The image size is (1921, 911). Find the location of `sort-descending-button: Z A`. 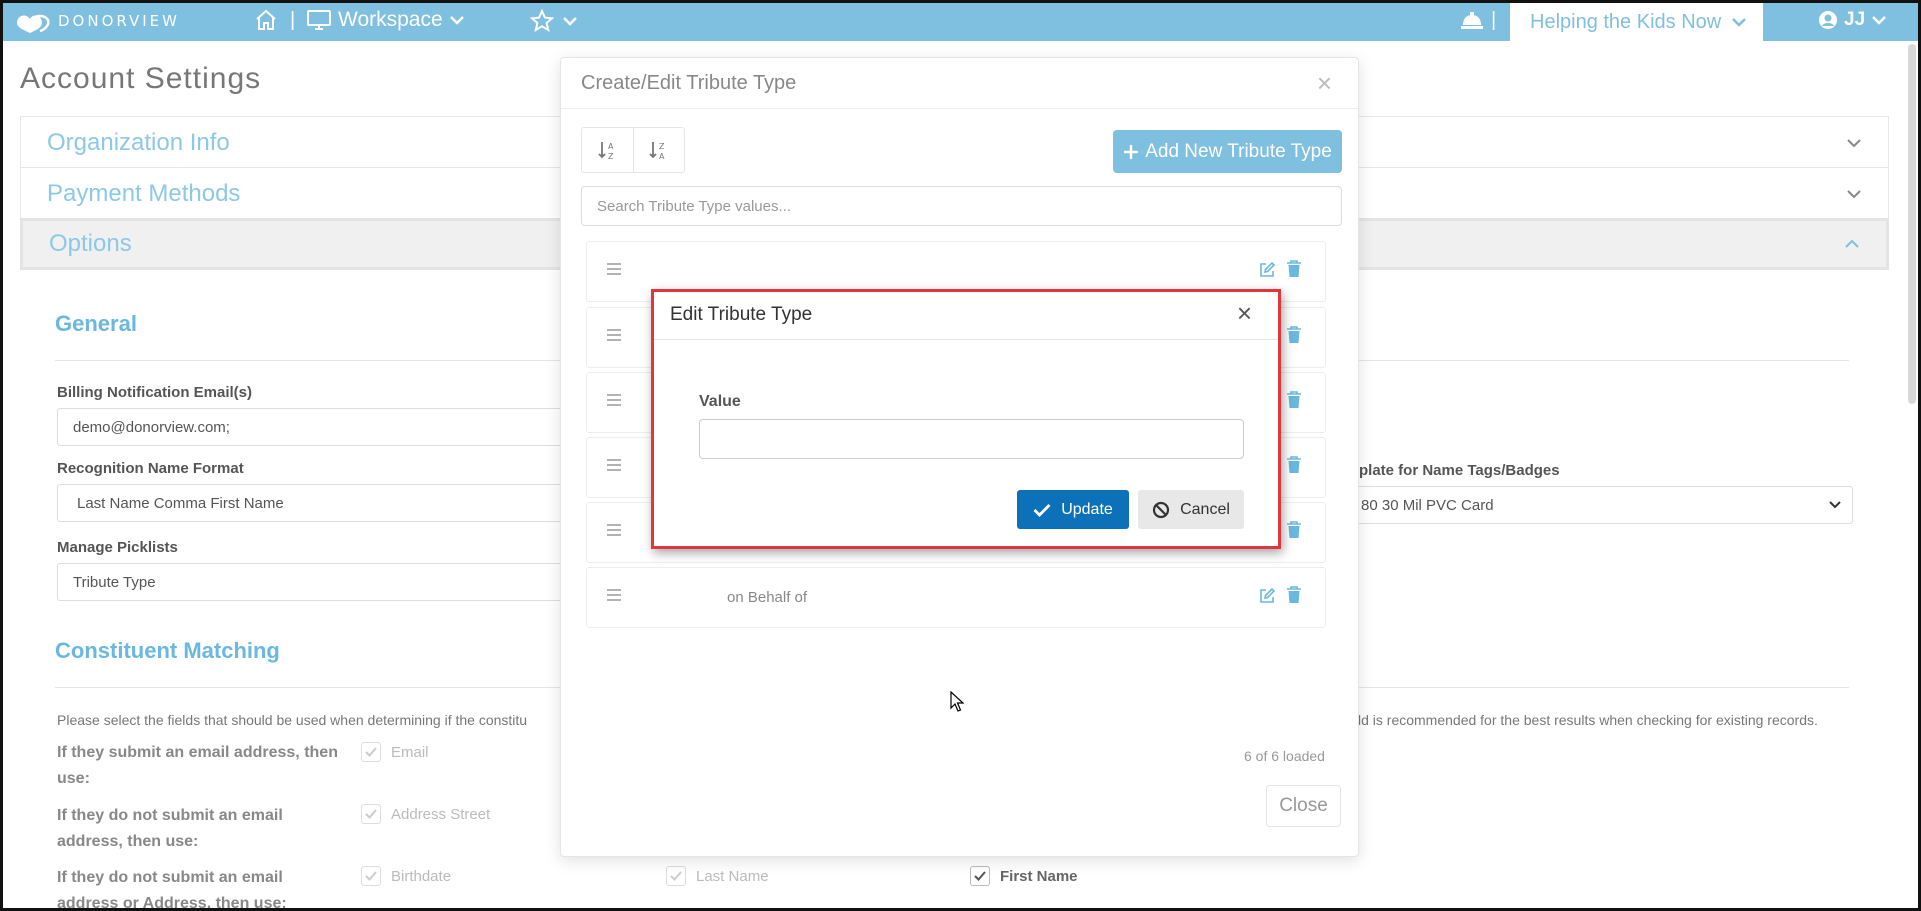

sort-descending-button: Z A is located at coordinates (658, 150).